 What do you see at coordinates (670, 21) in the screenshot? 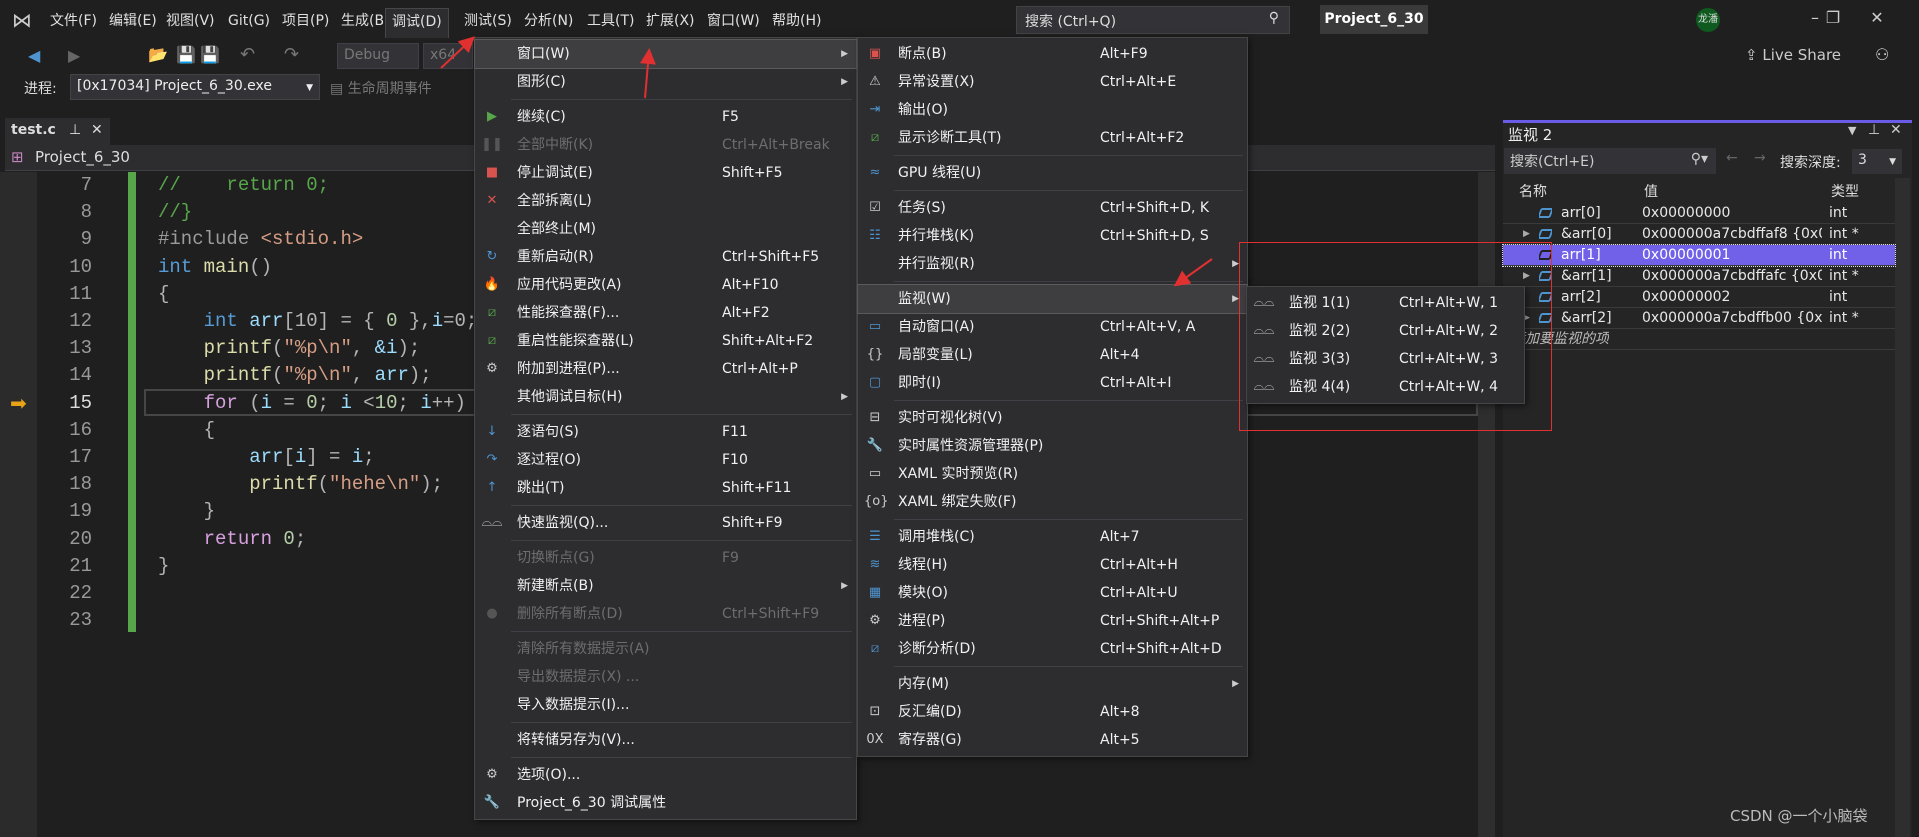
I see `menu-10: 扩展(X)` at bounding box center [670, 21].